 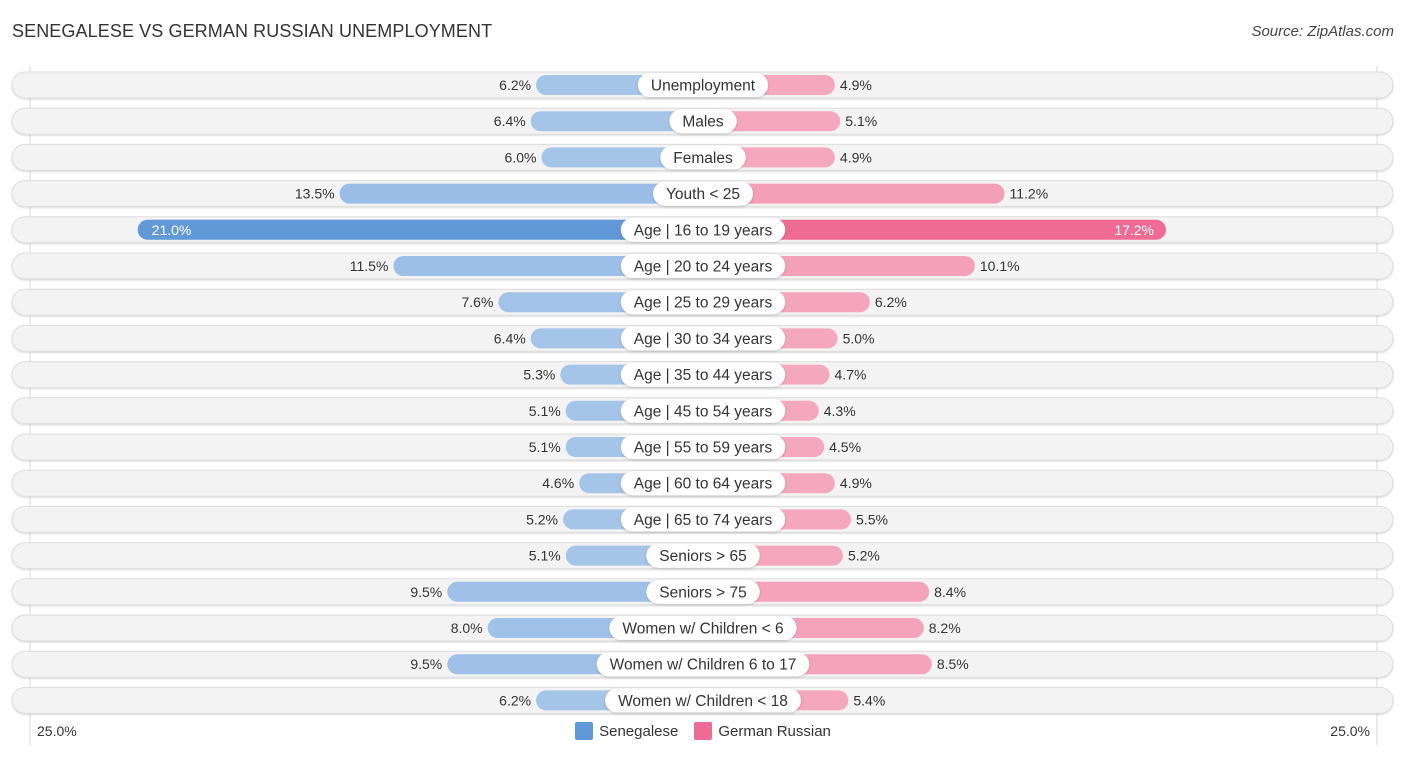 I want to click on category-label: Age | 30 to 34 years, so click(x=703, y=339).